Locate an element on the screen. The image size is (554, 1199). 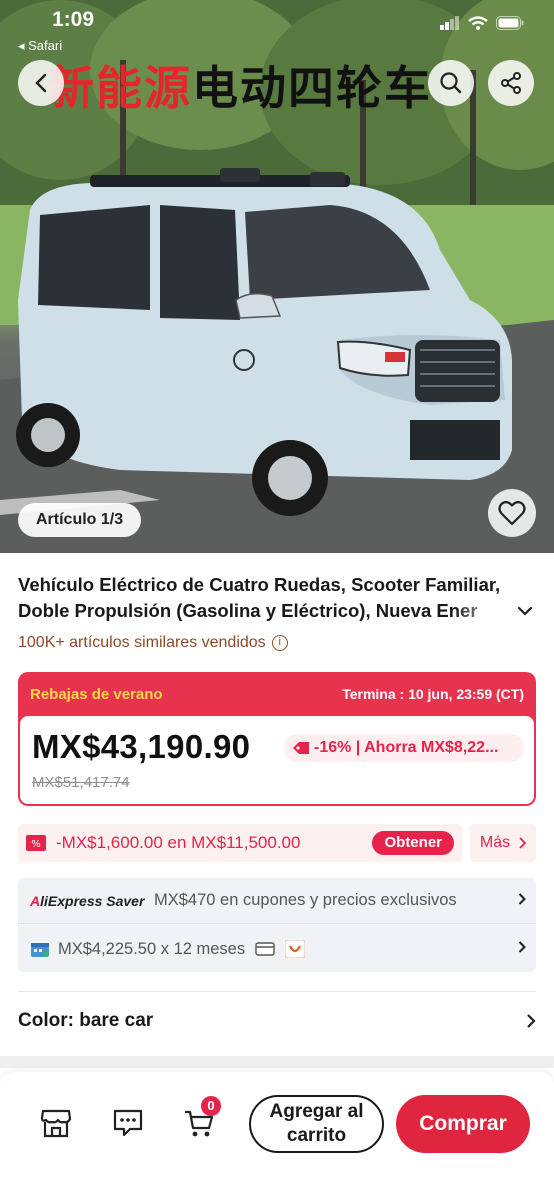
promo-banner: 新能源电动四轮车 is located at coordinates (240, 85).